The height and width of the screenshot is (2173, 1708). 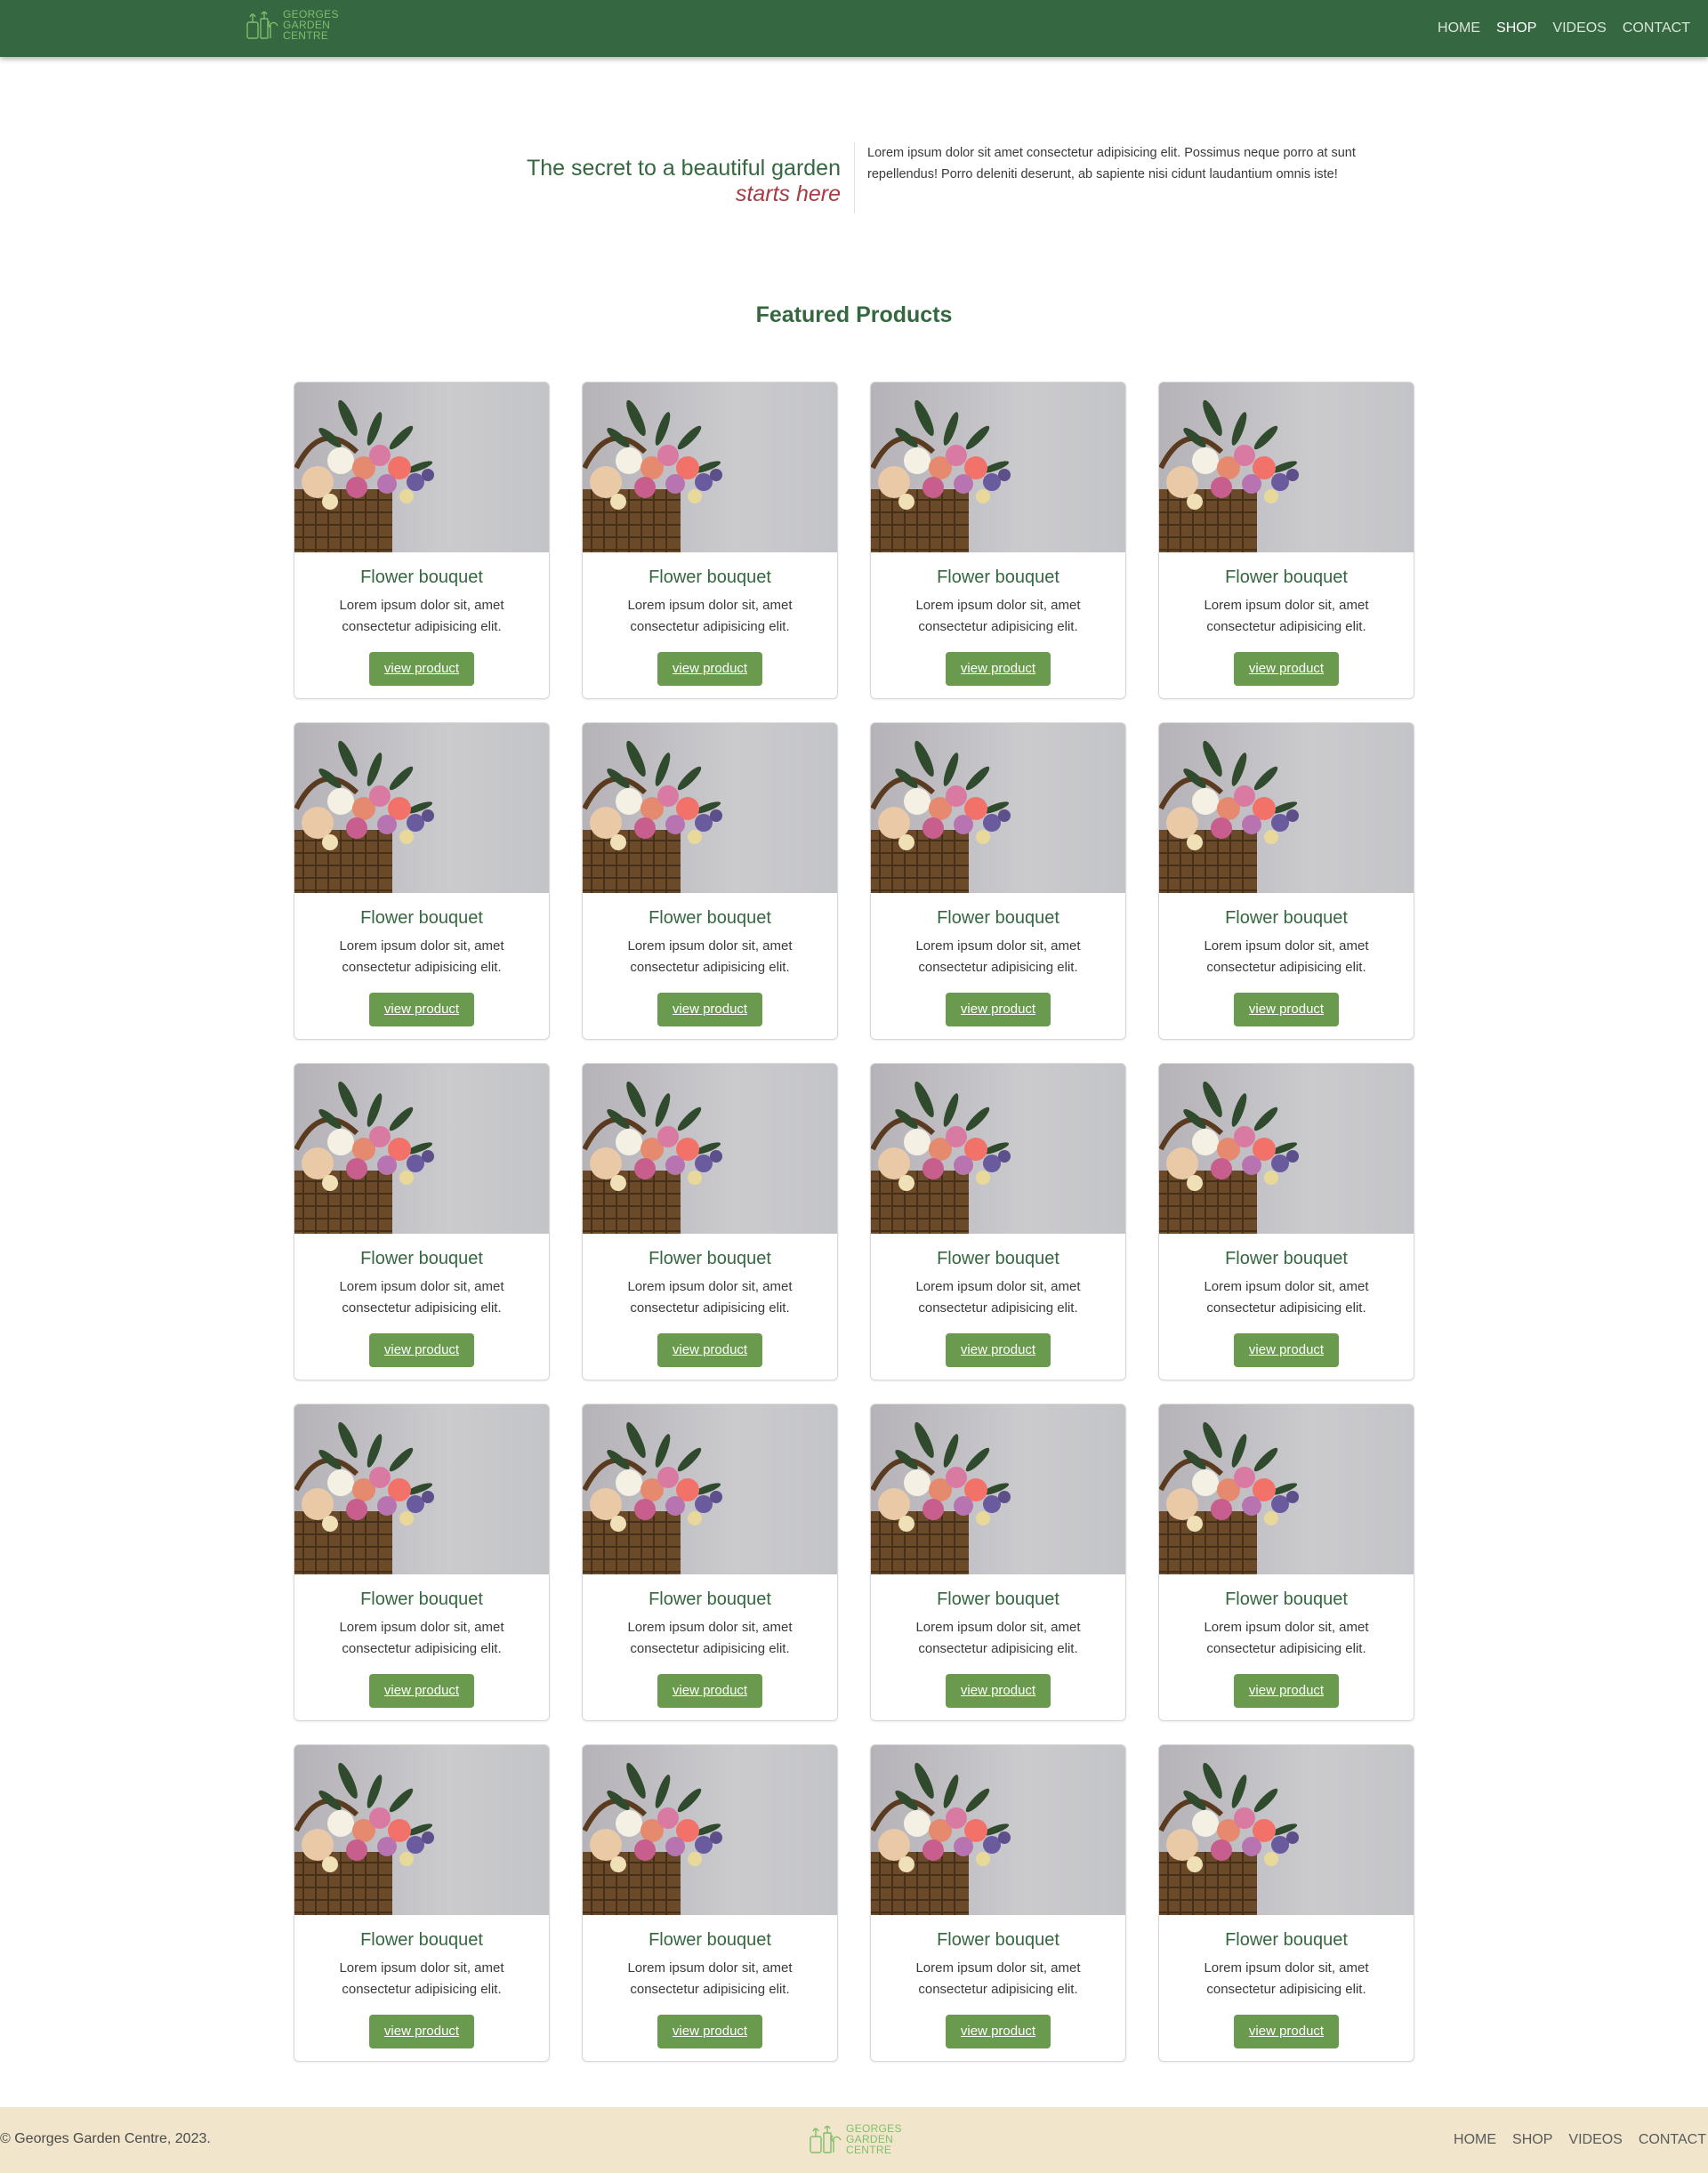 I want to click on nav-videos: VIDEOS, so click(x=1579, y=28).